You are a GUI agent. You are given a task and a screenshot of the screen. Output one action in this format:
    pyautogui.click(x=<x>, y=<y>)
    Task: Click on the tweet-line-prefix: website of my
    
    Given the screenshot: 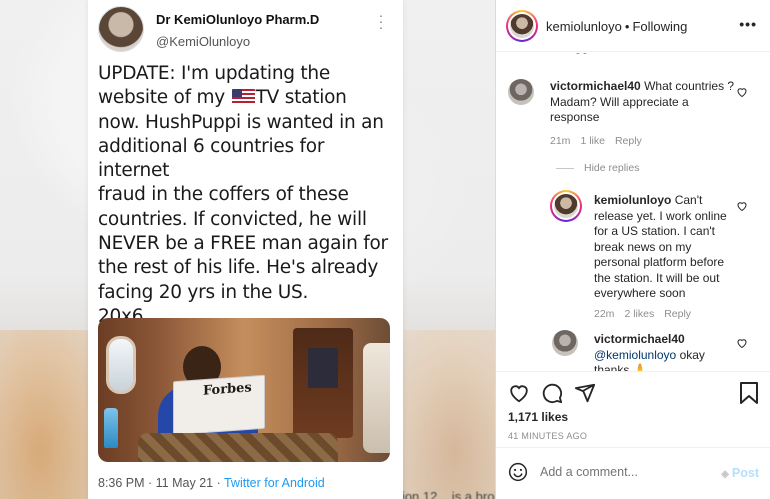 What is the action you would take?
    pyautogui.click(x=161, y=98)
    